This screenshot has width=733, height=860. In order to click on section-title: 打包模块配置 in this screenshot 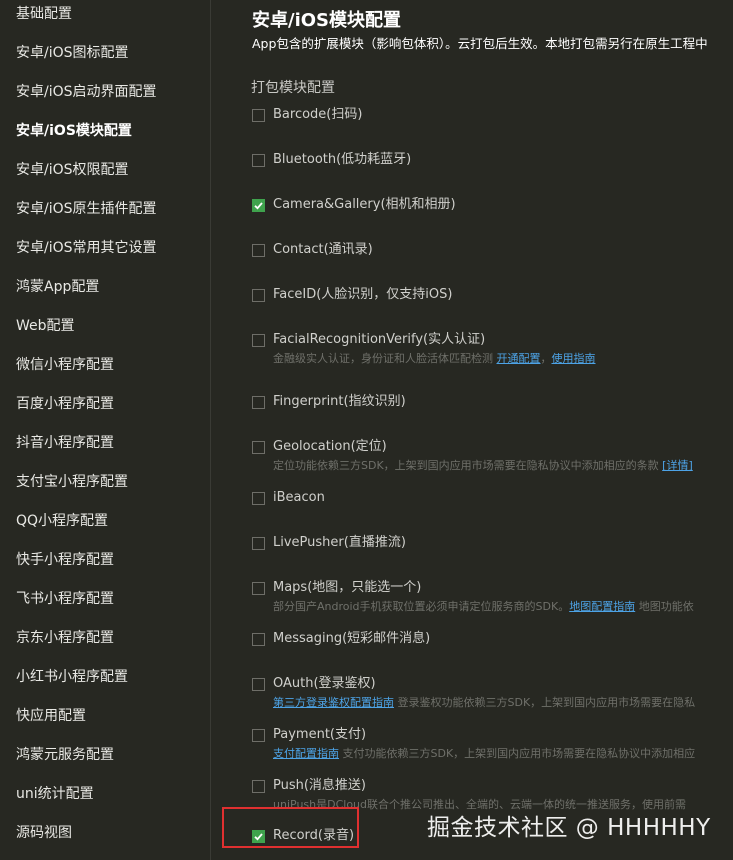, I will do `click(293, 88)`.